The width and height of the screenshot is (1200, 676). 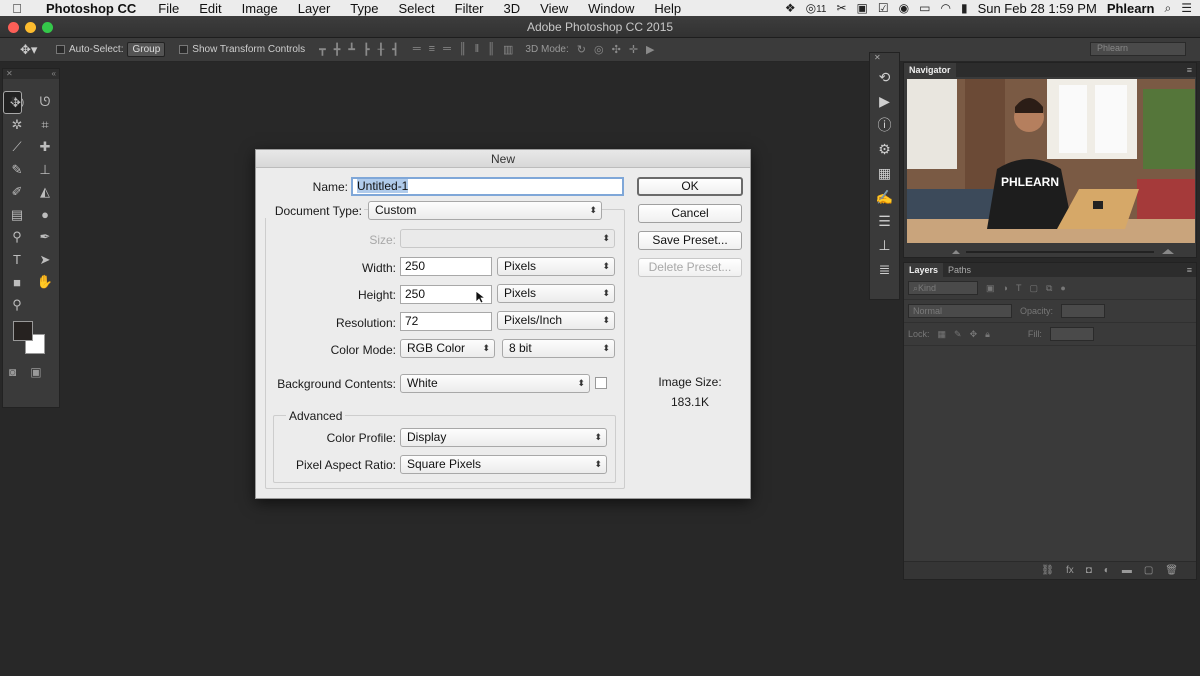 What do you see at coordinates (366, 49) in the screenshot?
I see `align-left-icon: ┣` at bounding box center [366, 49].